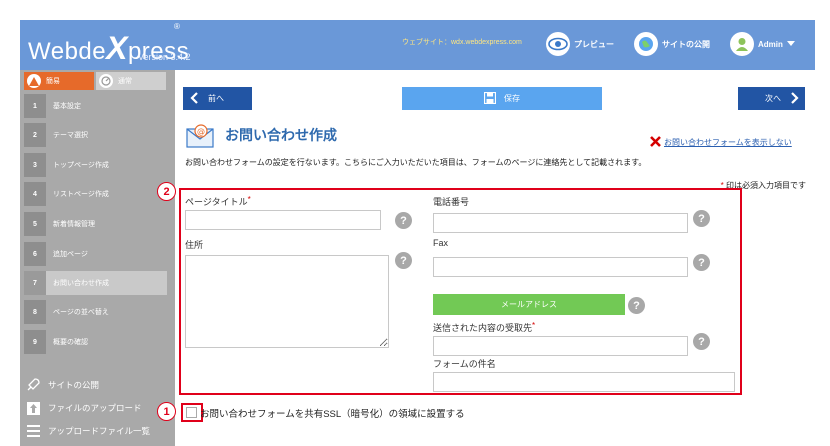 Image resolution: width=830 pixels, height=446 pixels. What do you see at coordinates (95, 408) in the screenshot?
I see `sidebar-link-label: ファイルのアップロード` at bounding box center [95, 408].